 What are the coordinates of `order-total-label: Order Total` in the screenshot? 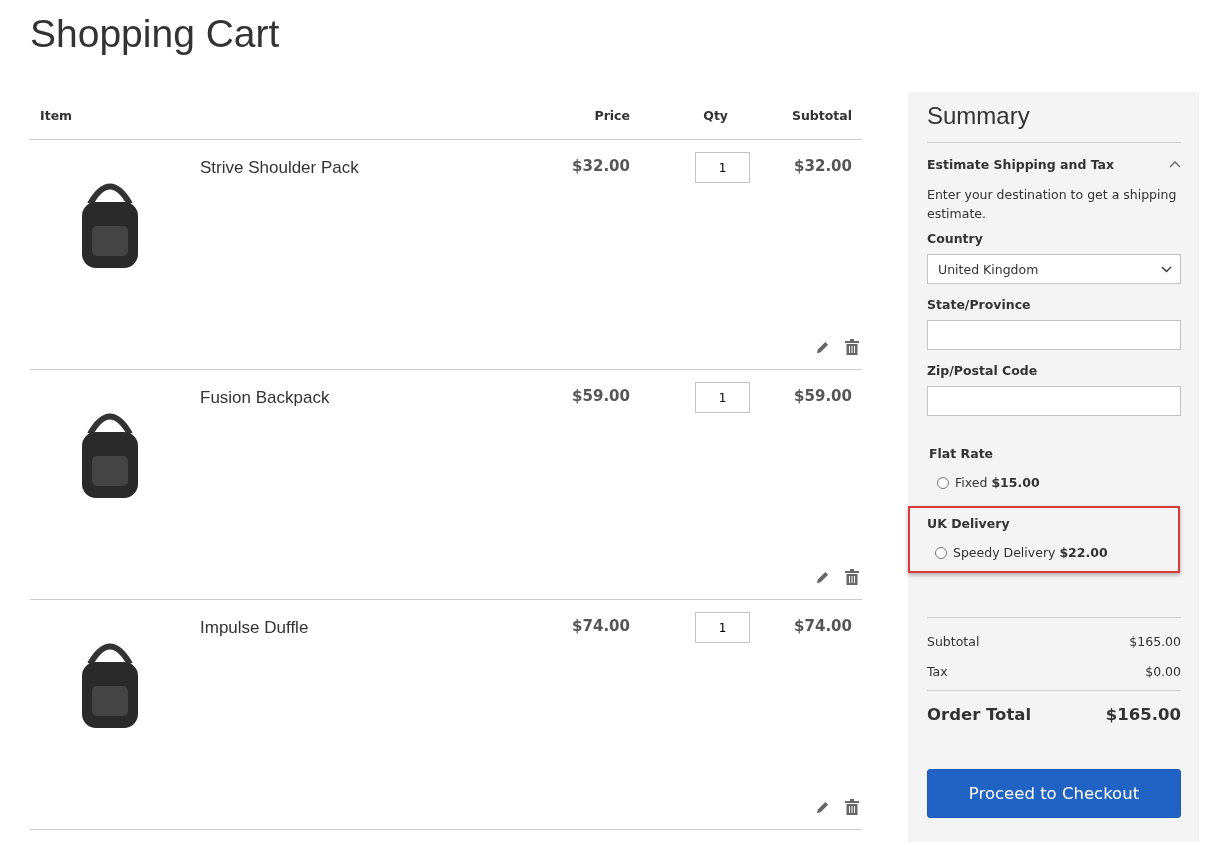 It's located at (979, 715).